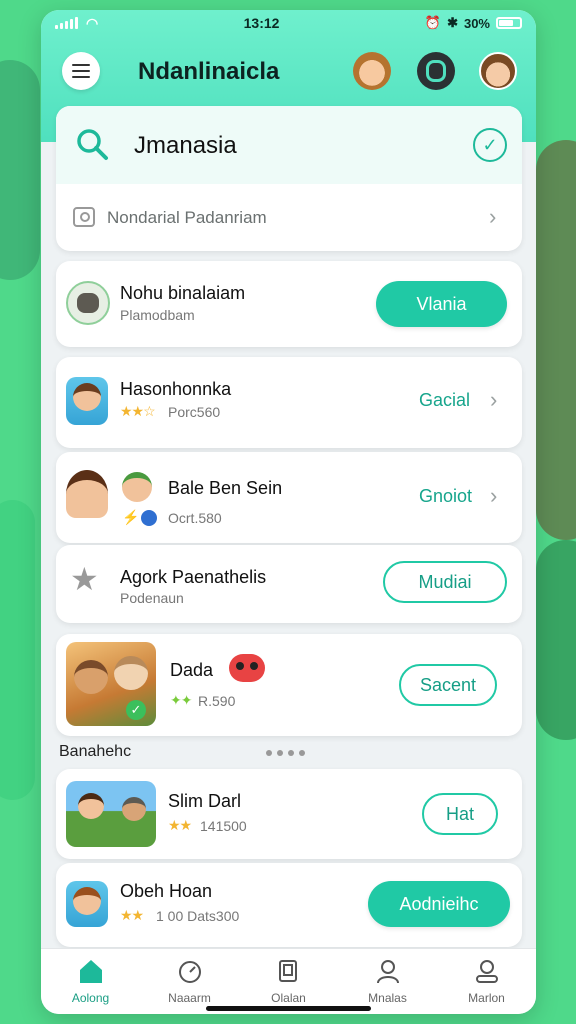 This screenshot has width=576, height=1024. I want to click on nav-label: Marlon, so click(486, 998).